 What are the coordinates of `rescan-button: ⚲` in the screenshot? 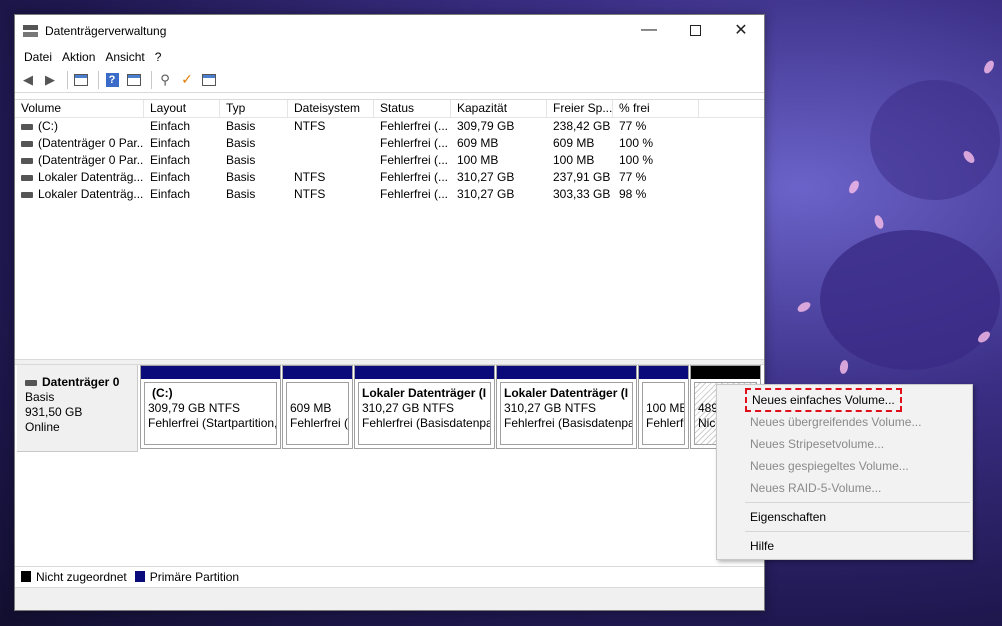 It's located at (165, 80).